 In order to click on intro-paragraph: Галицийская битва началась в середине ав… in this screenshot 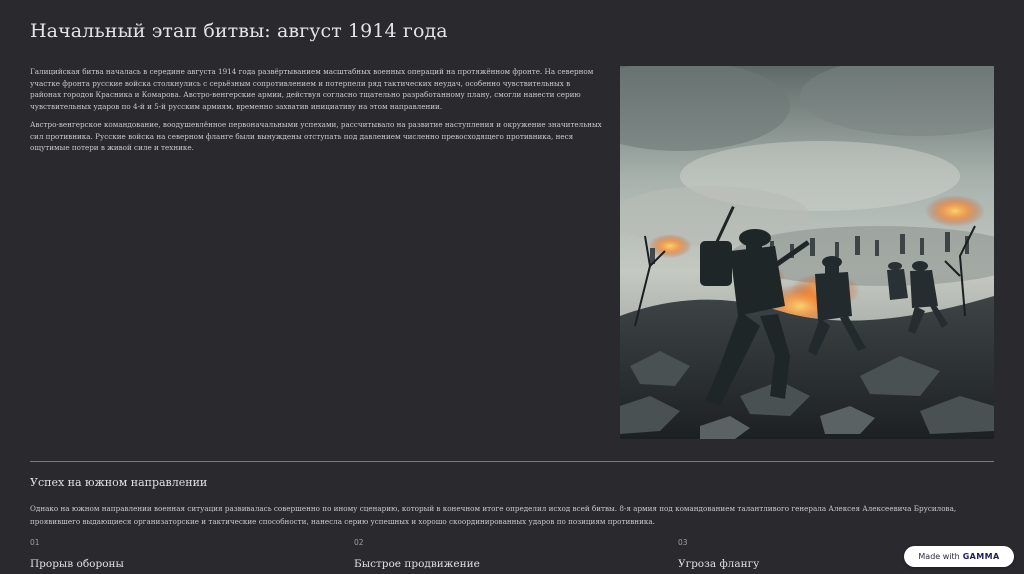, I will do `click(312, 89)`.